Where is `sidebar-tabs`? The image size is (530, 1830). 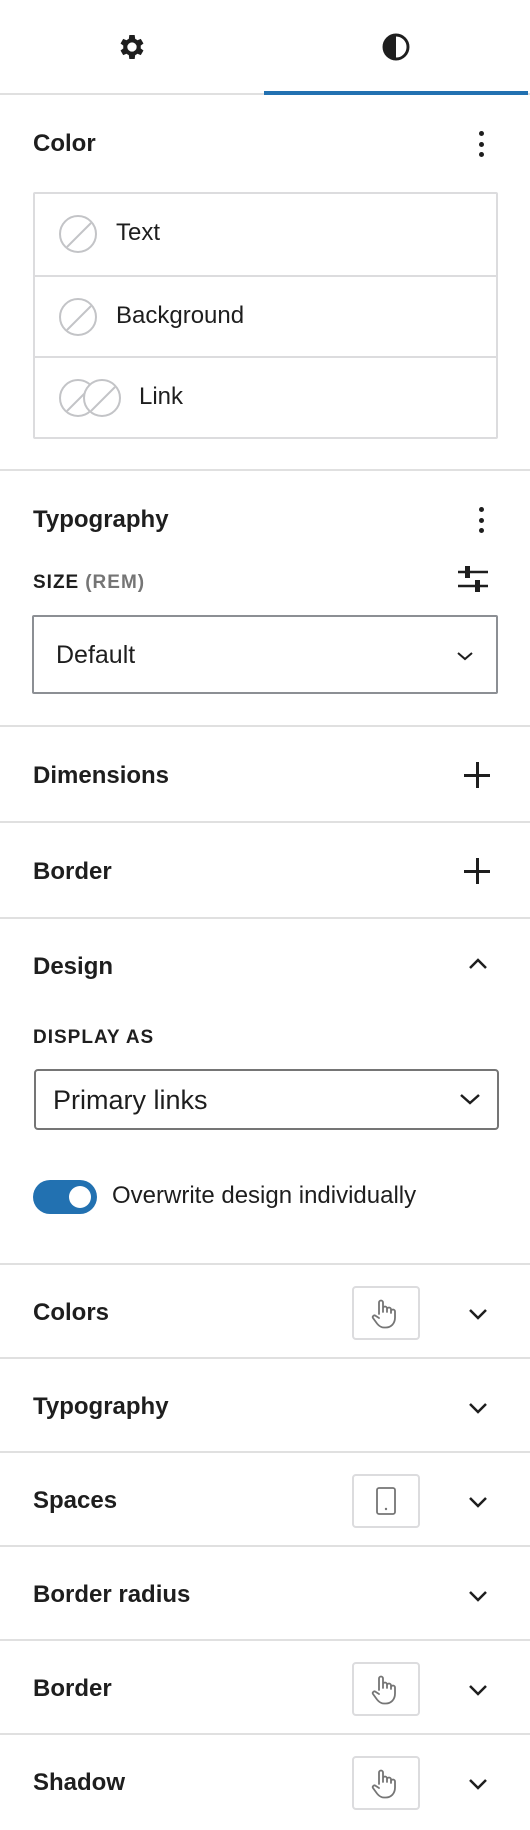 sidebar-tabs is located at coordinates (265, 47).